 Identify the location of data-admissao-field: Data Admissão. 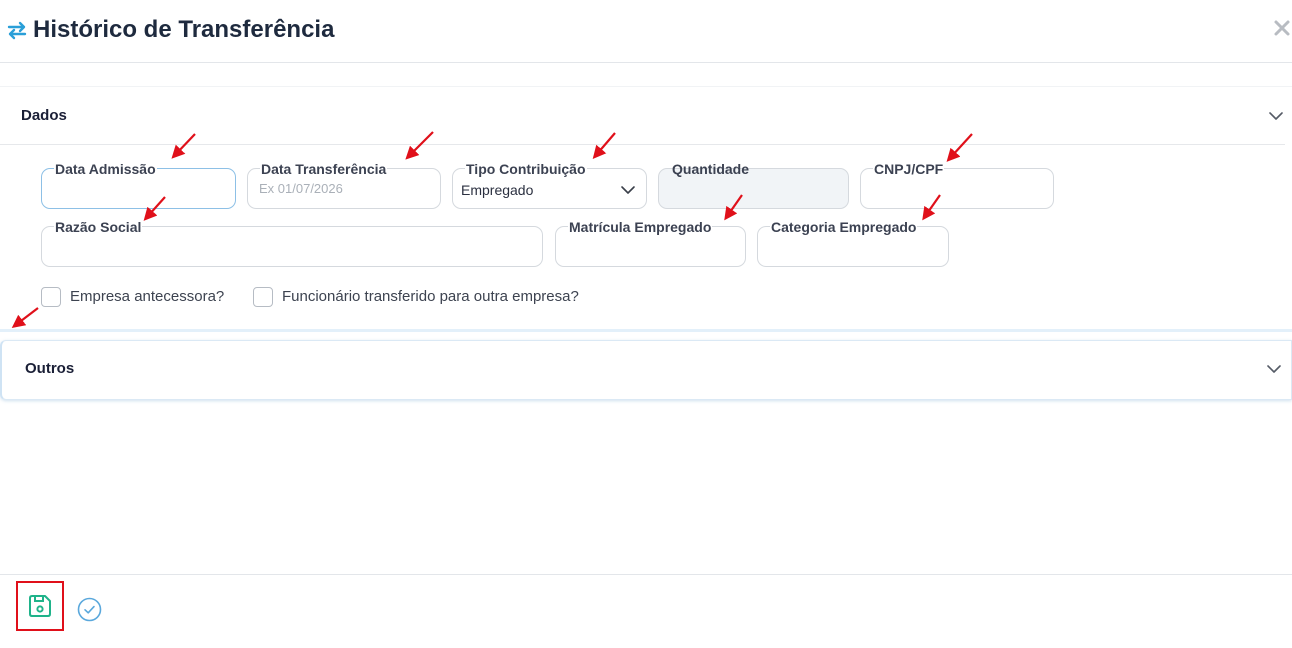
(138, 184).